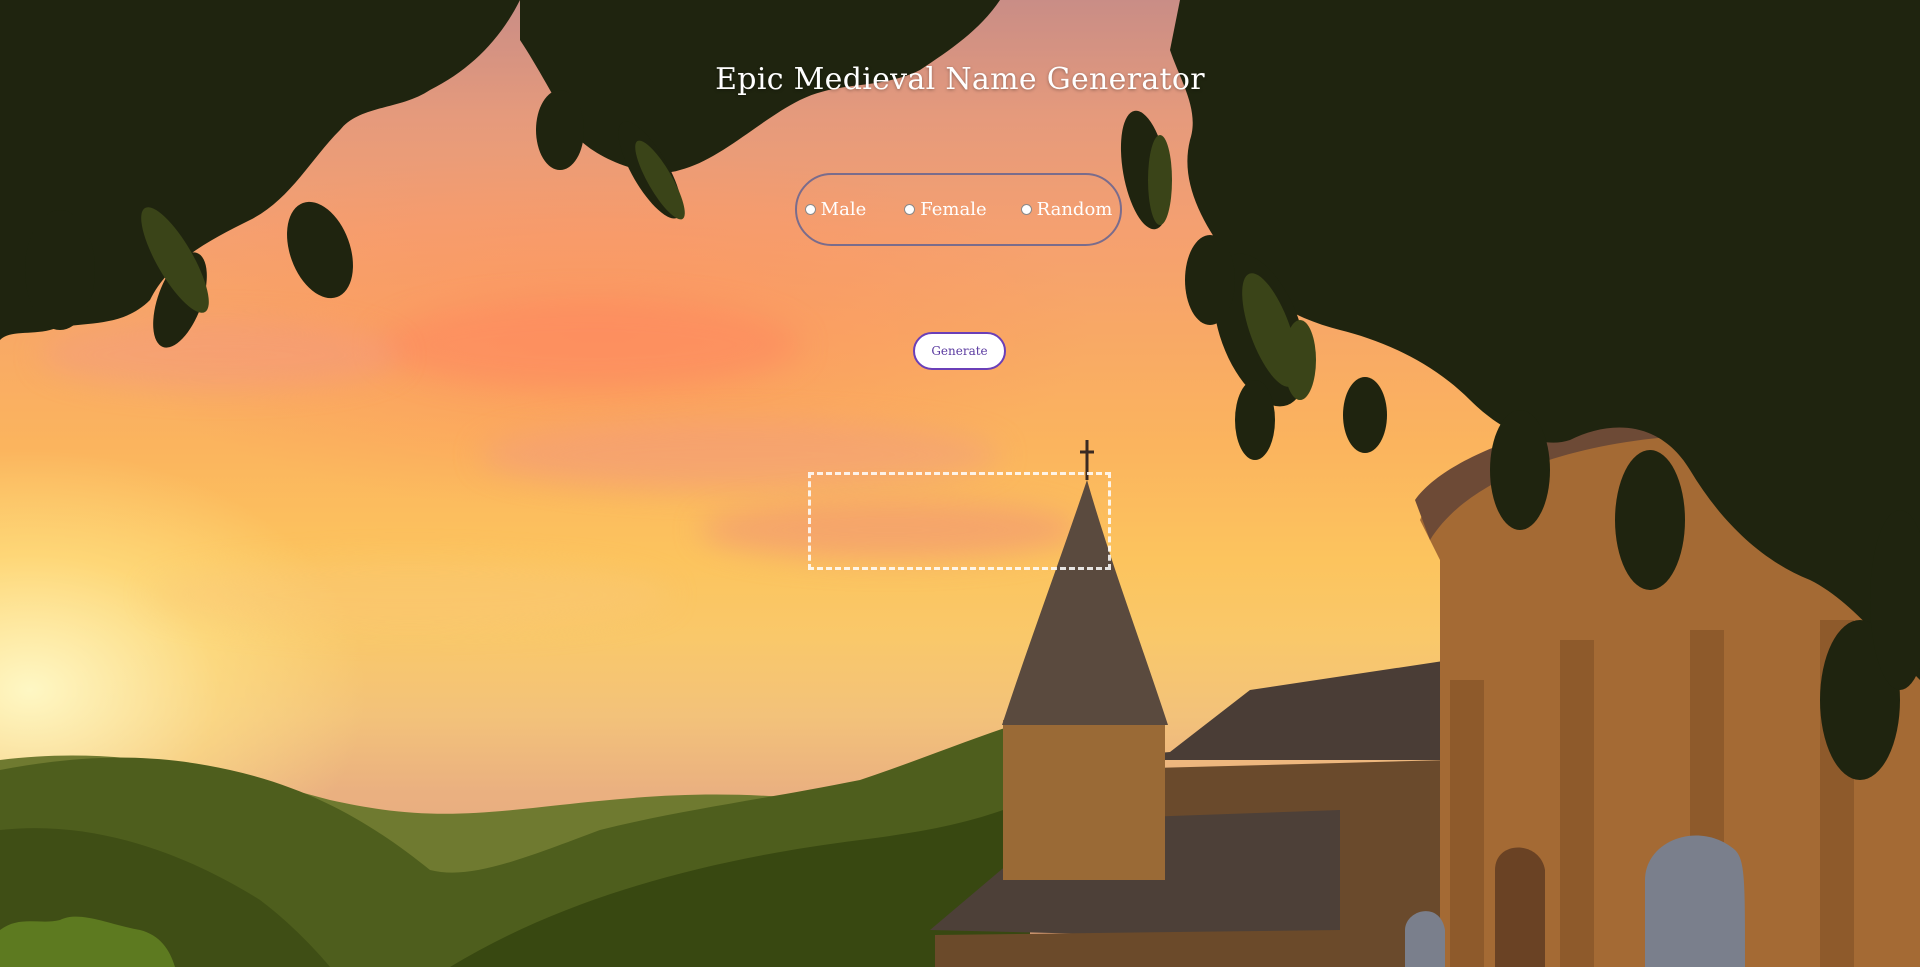  I want to click on radio-label-female: Female, so click(953, 209).